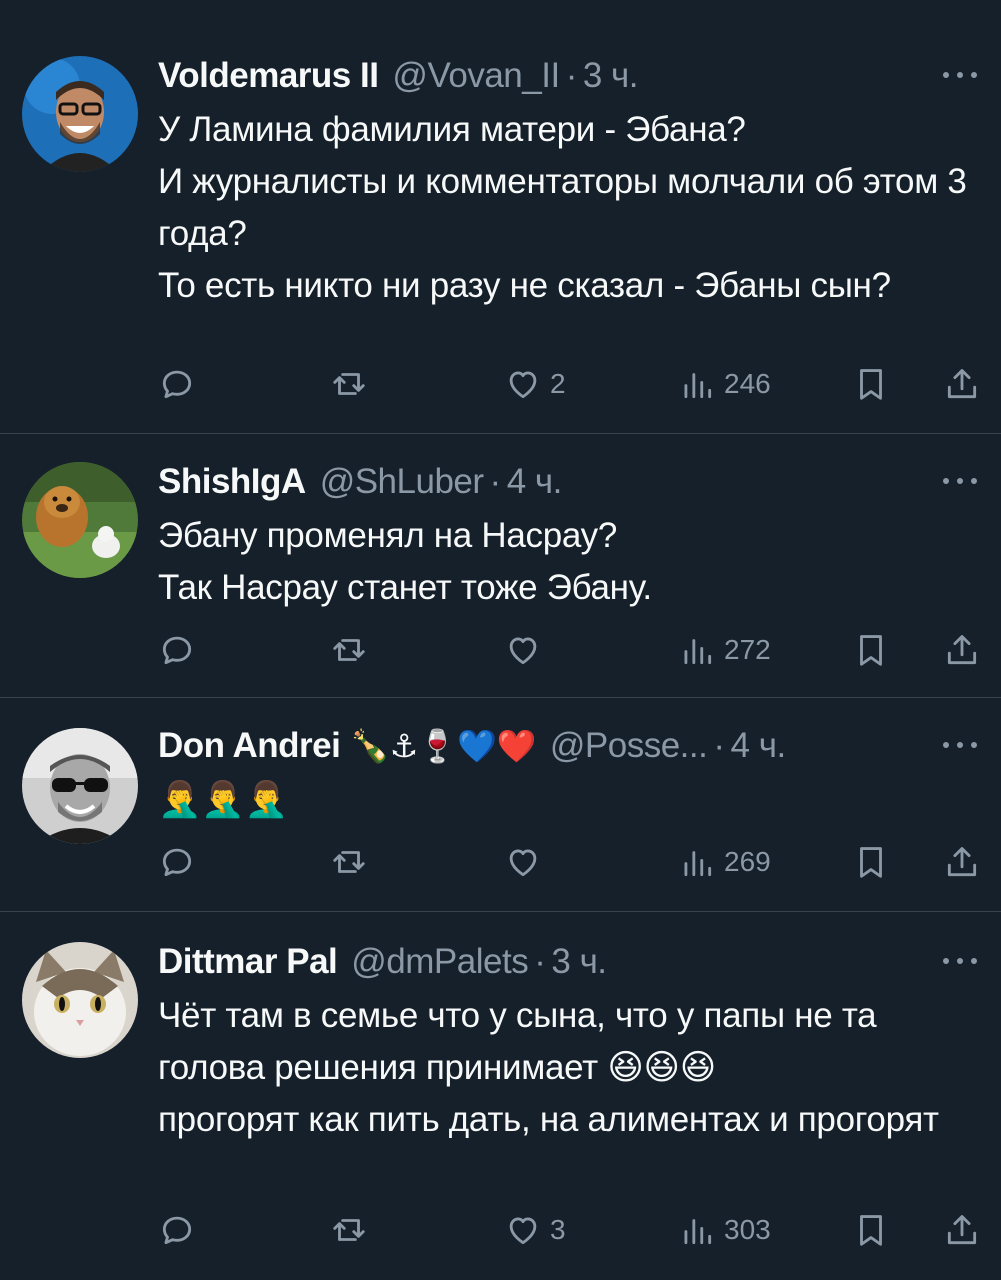  I want to click on views-button: 269, so click(724, 862).